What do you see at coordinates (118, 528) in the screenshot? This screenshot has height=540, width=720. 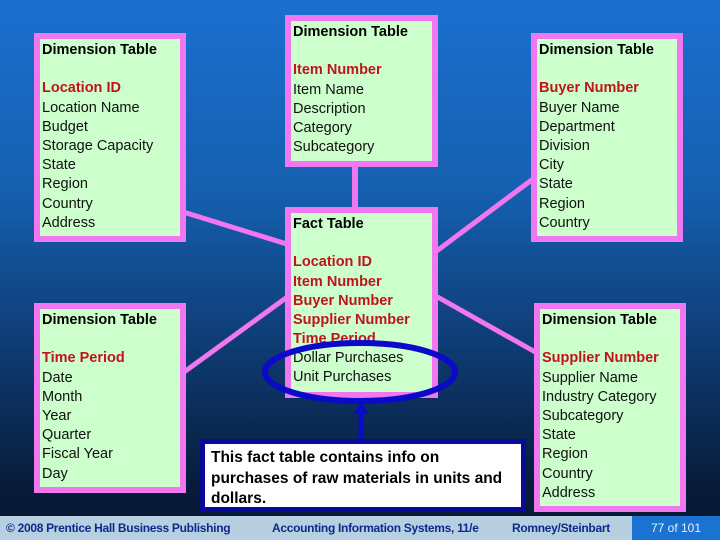 I see `footer-copyright: © 2008 Prentice Hall Business Publishing` at bounding box center [118, 528].